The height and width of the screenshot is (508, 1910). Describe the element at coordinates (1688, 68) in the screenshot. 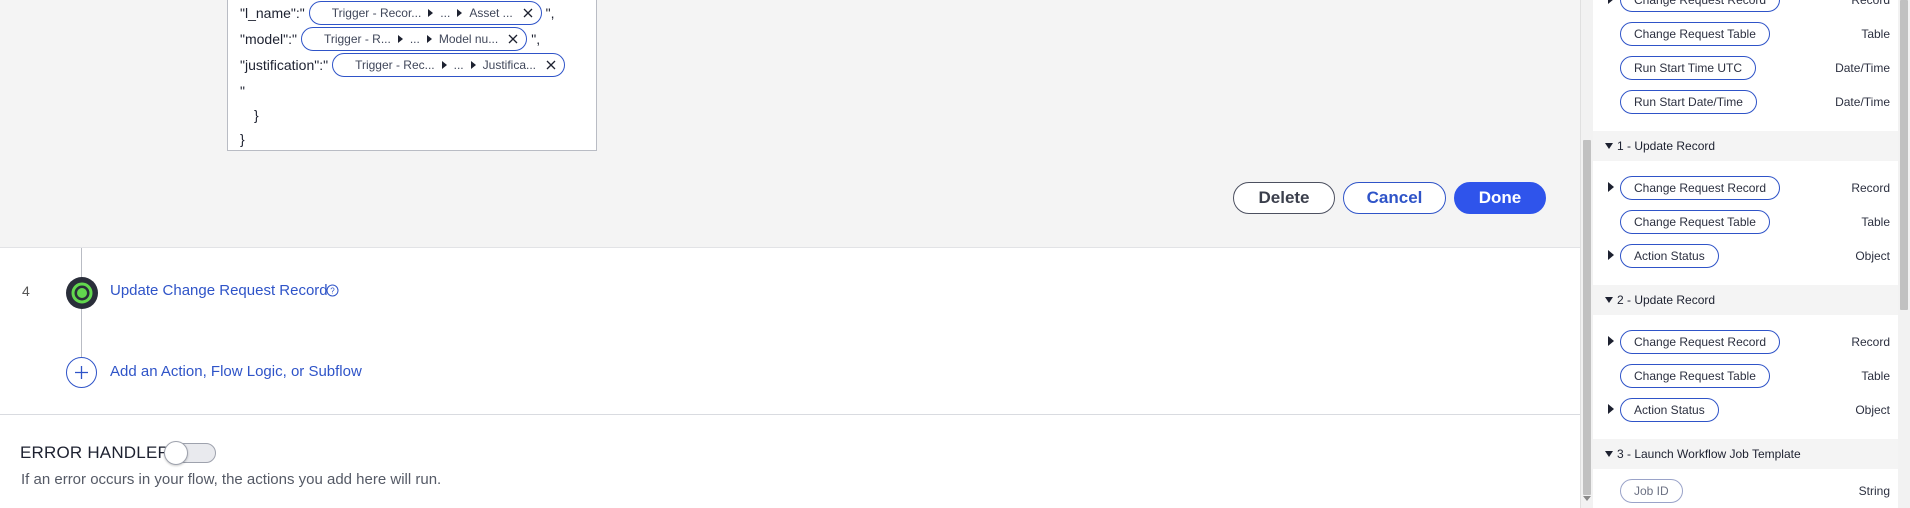

I see `data-pill: Run Start Time UTC` at that location.